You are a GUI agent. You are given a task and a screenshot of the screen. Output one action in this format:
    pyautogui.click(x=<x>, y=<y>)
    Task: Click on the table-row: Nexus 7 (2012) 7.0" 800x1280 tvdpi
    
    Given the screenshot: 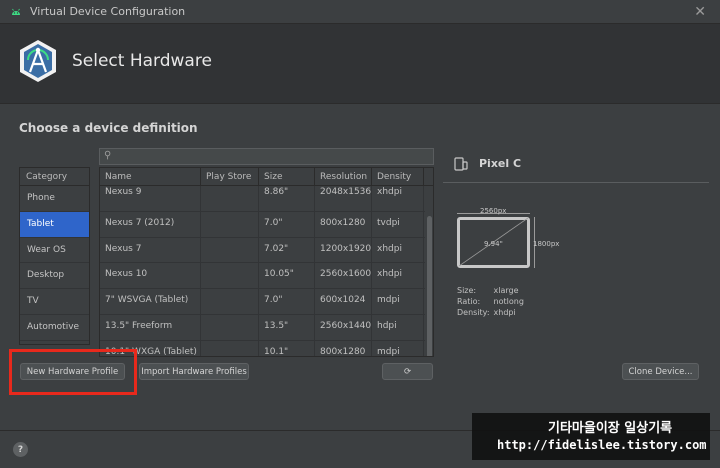 What is the action you would take?
    pyautogui.click(x=266, y=224)
    